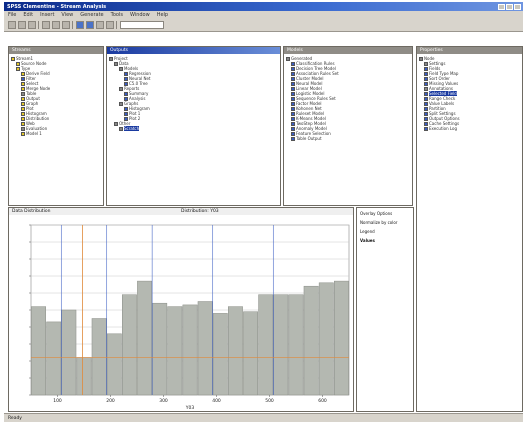 The height and width of the screenshot is (422, 529). What do you see at coordinates (34, 133) in the screenshot?
I see `tree-item-label: Model 1` at bounding box center [34, 133].